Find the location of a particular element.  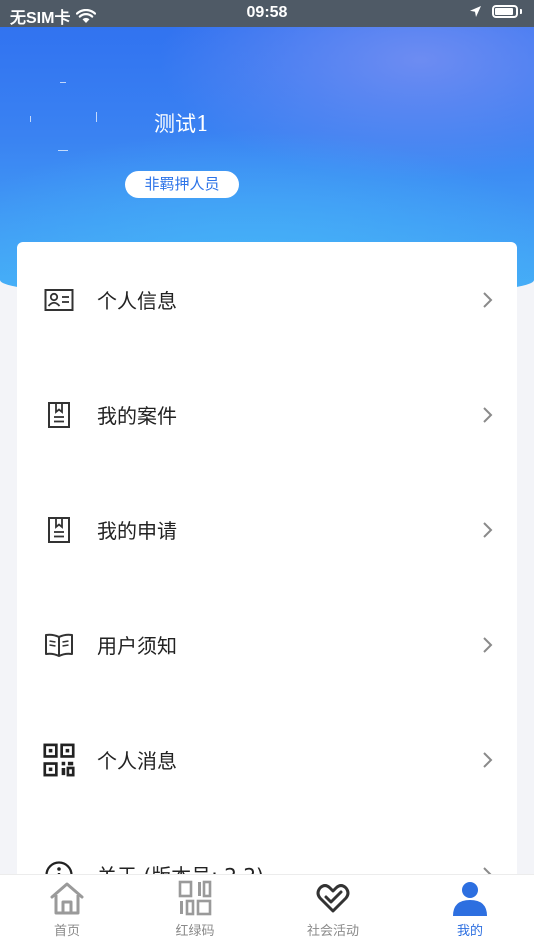

tab-social-activity: 社会活动 is located at coordinates (333, 912).